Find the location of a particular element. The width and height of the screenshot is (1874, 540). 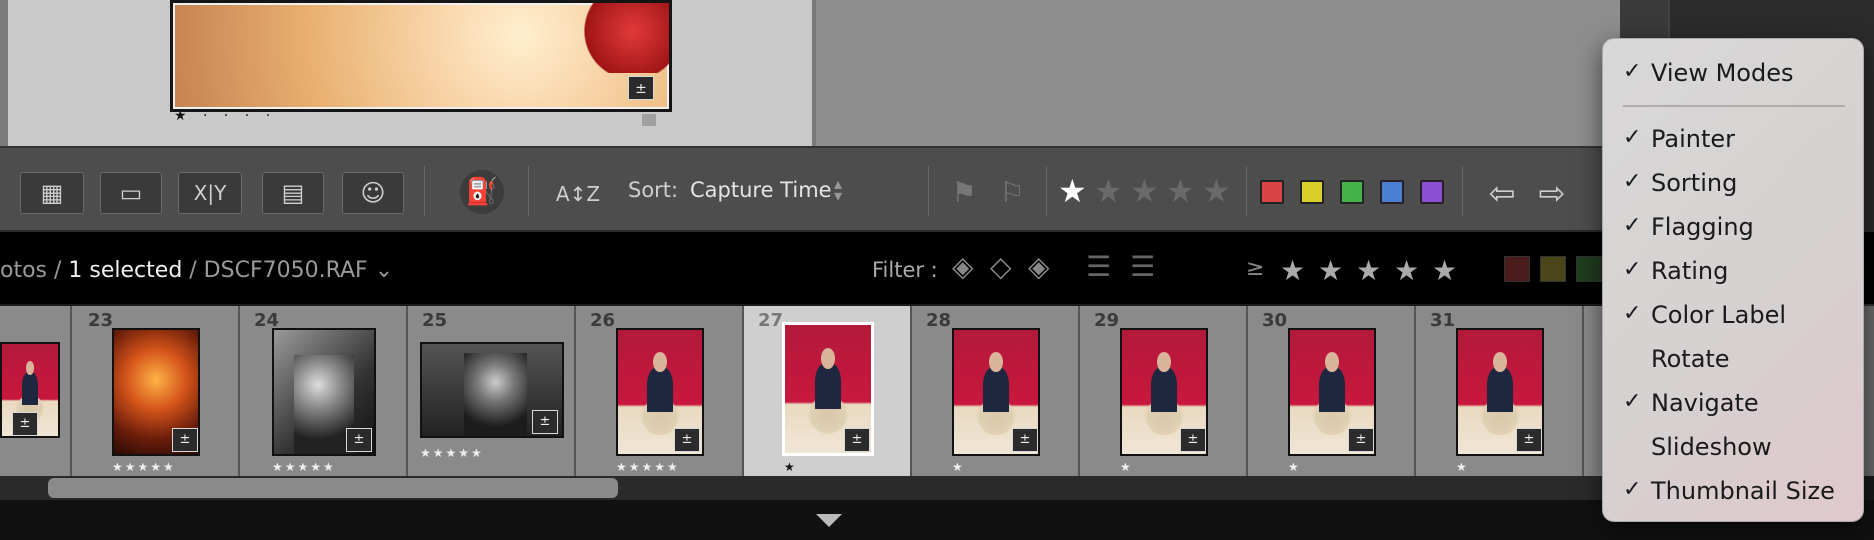

grid-cell: ± ★ · · · · is located at coordinates (410, 73).